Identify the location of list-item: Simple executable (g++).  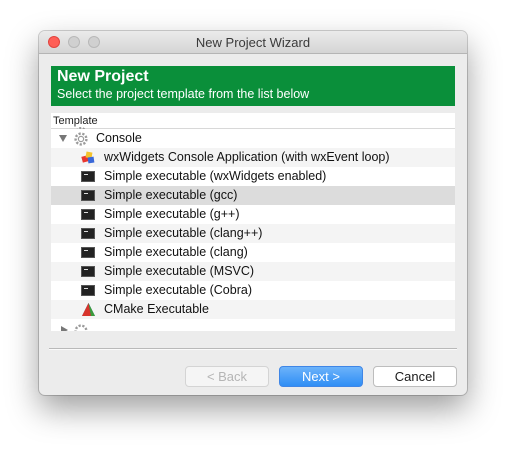
(253, 214).